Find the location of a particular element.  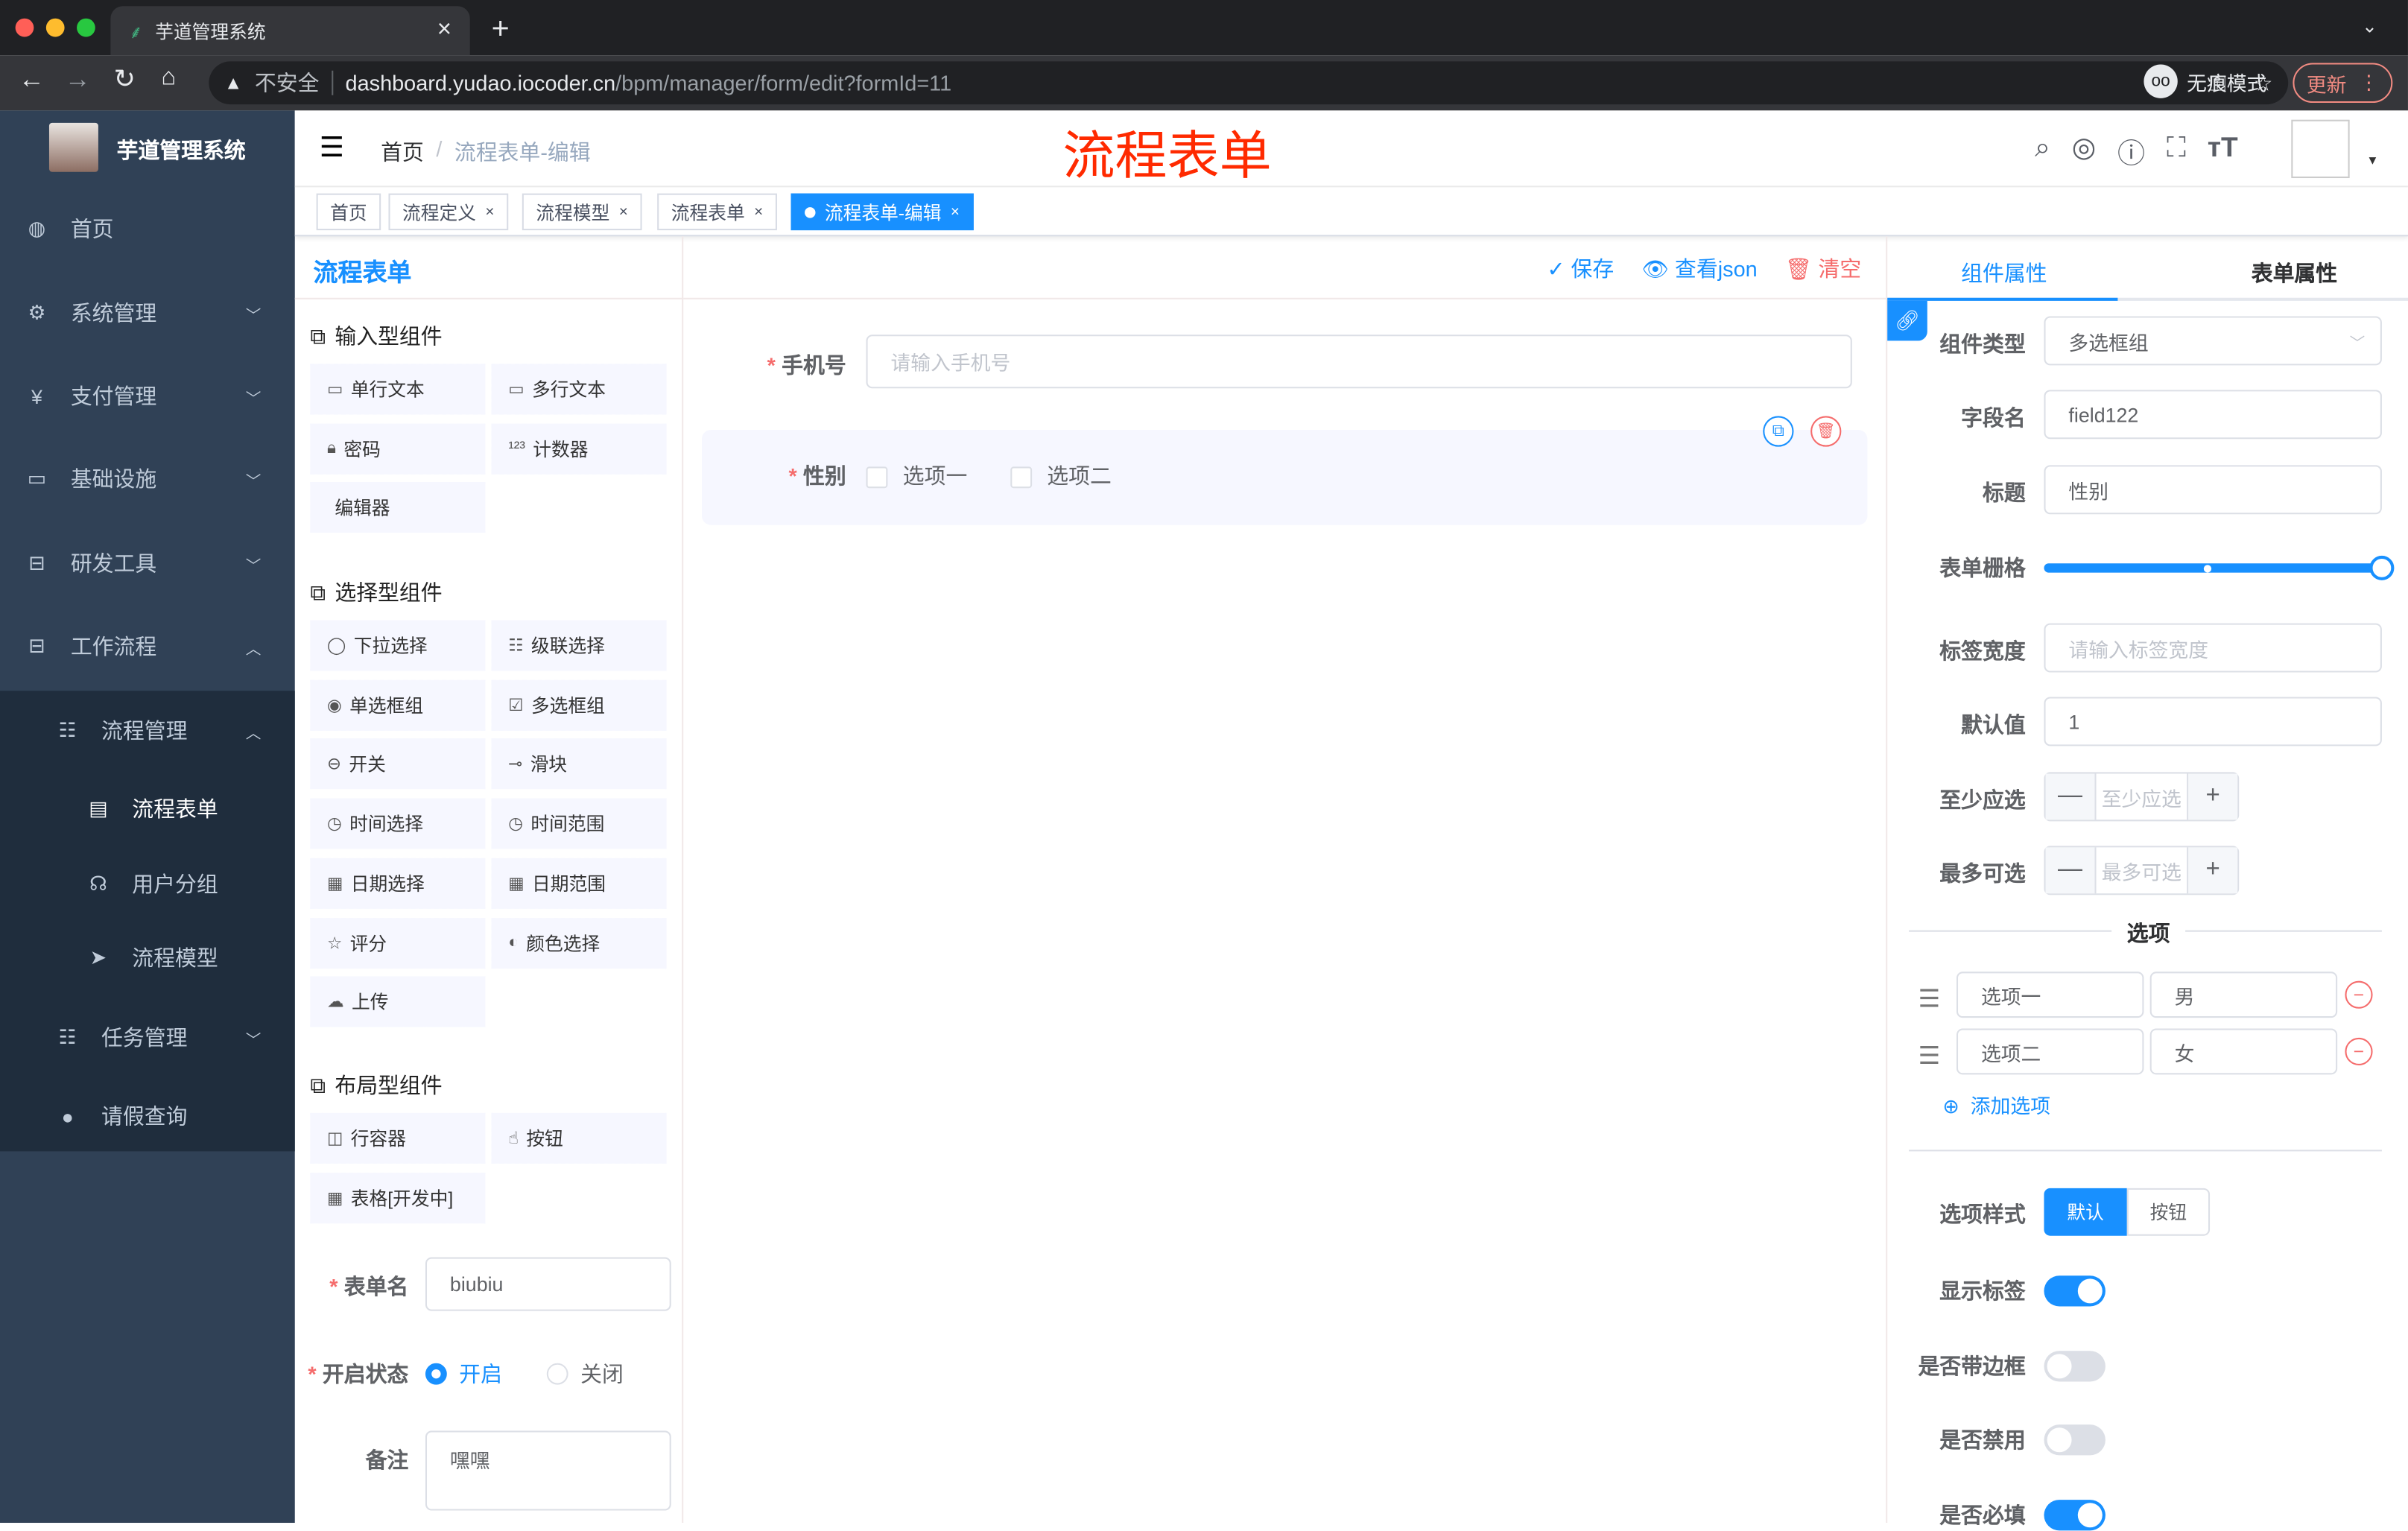

component-item: ▦ 日期范围 is located at coordinates (579, 883).